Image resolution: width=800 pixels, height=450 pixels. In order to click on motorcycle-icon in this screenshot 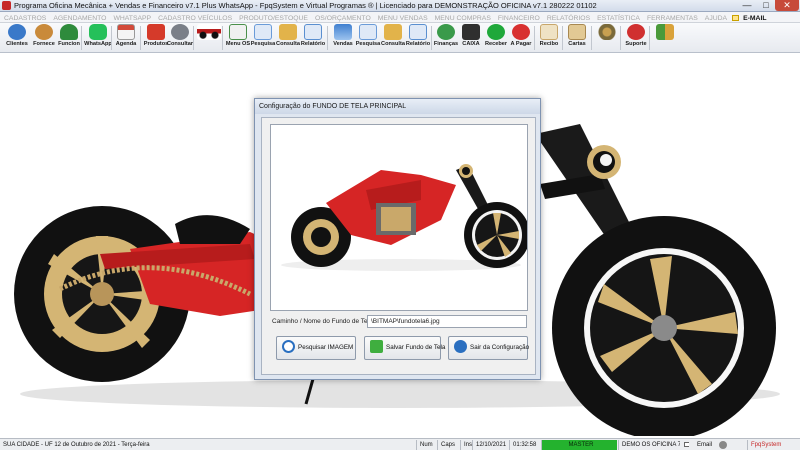, I will do `click(209, 32)`.